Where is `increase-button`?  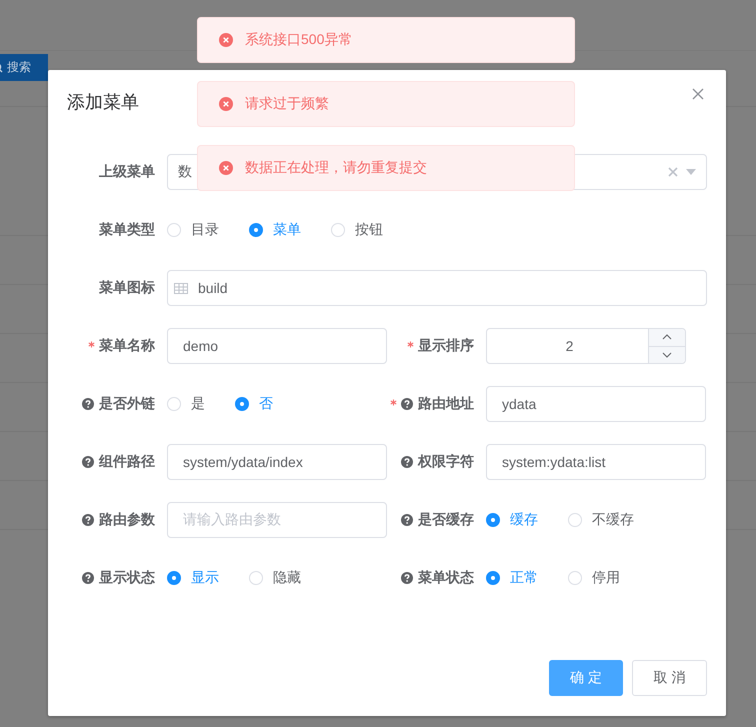 increase-button is located at coordinates (667, 337).